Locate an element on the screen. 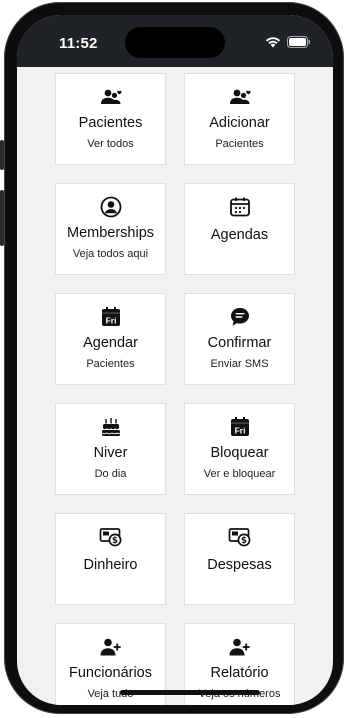 The image size is (350, 718). menu-card-confirmar: Confirmar Enviar SMS is located at coordinates (239, 339).